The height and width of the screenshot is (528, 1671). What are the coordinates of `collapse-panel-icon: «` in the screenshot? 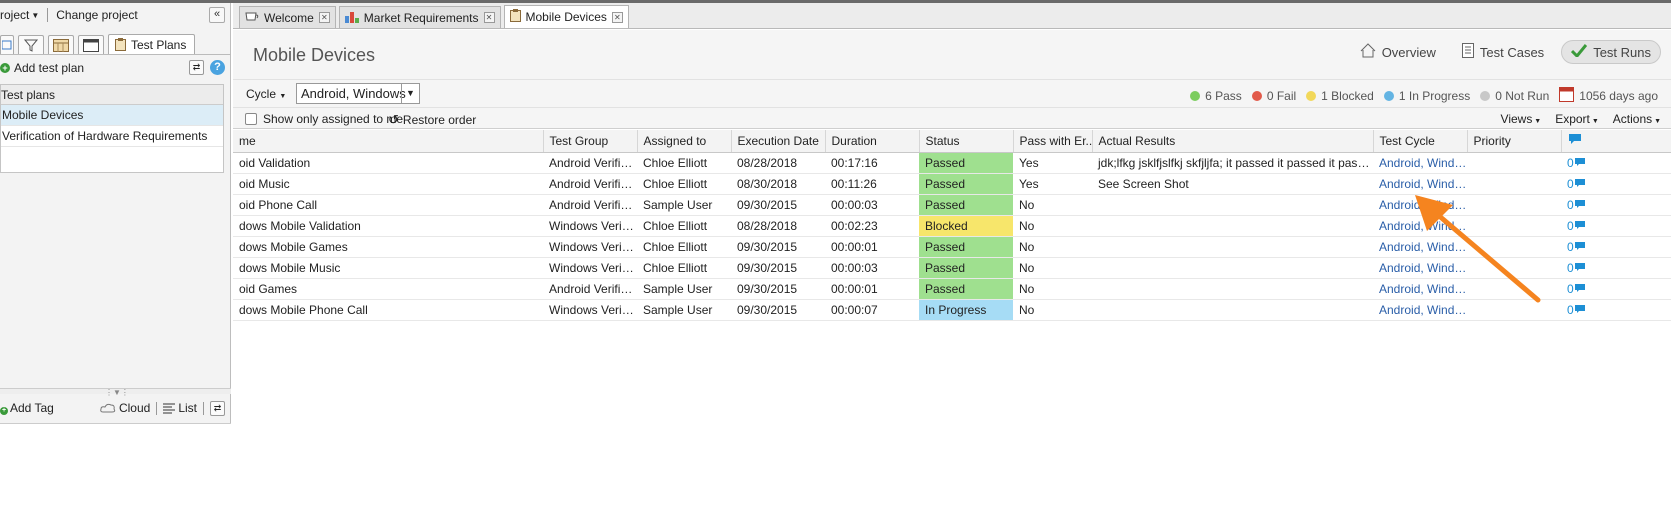 It's located at (217, 15).